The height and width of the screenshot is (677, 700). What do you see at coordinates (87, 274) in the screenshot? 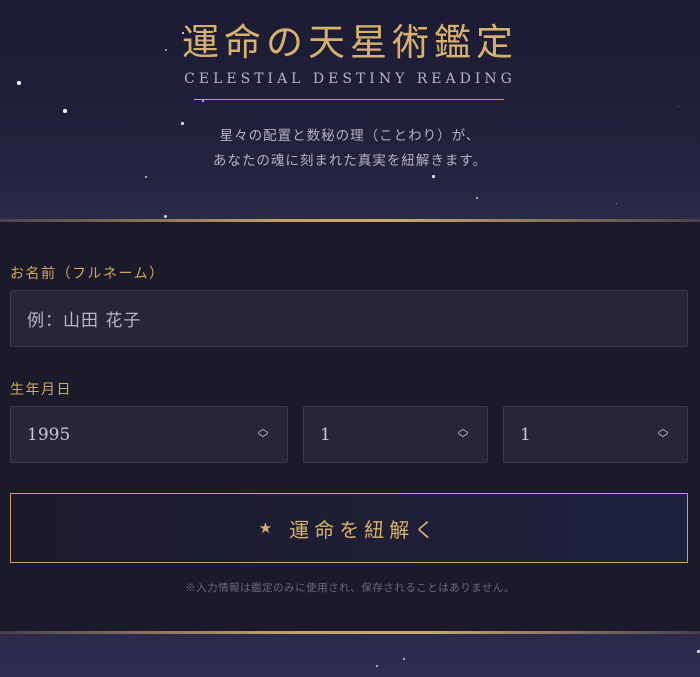
I see `name-label: お名前（フルネーム）` at bounding box center [87, 274].